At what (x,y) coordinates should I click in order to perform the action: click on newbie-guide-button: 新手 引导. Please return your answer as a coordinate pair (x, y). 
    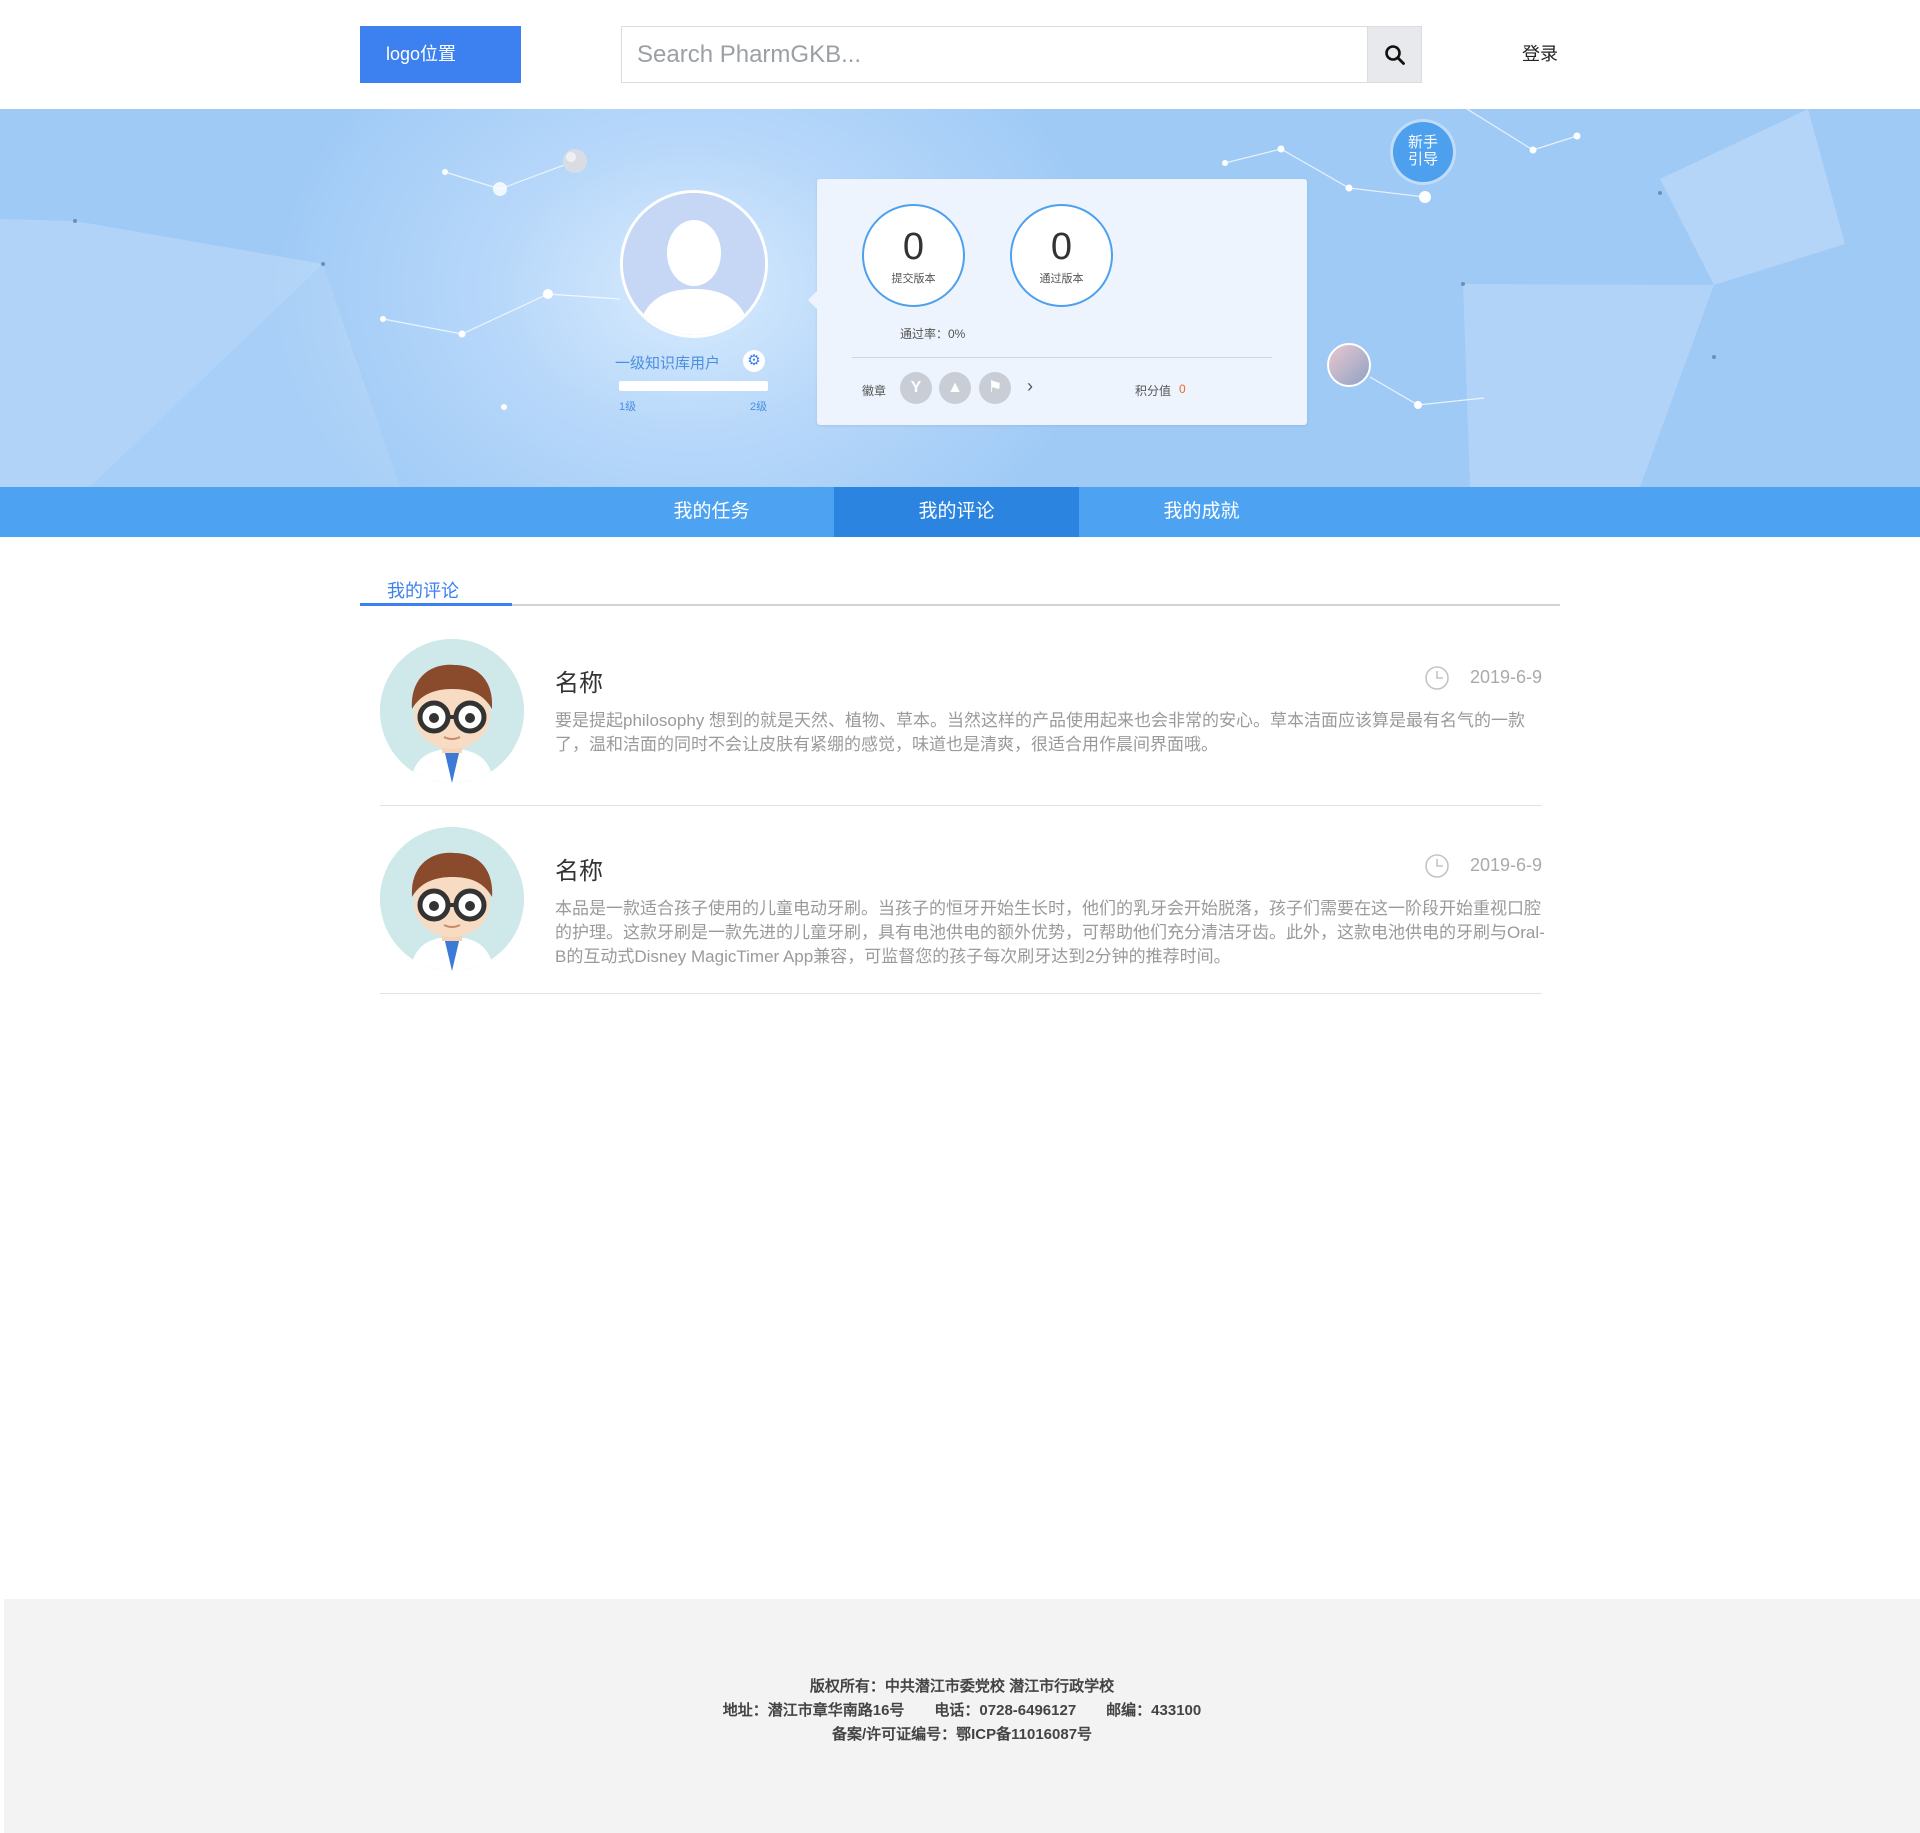
    Looking at the image, I should click on (1423, 152).